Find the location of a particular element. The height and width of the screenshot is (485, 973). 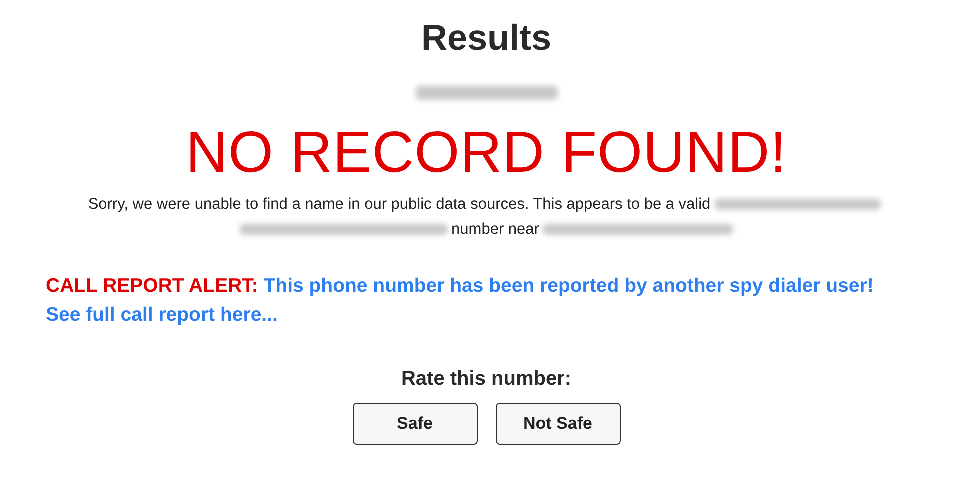

alert-text: This phone number has been reported by another spy dialer user! is located at coordinates (569, 286).